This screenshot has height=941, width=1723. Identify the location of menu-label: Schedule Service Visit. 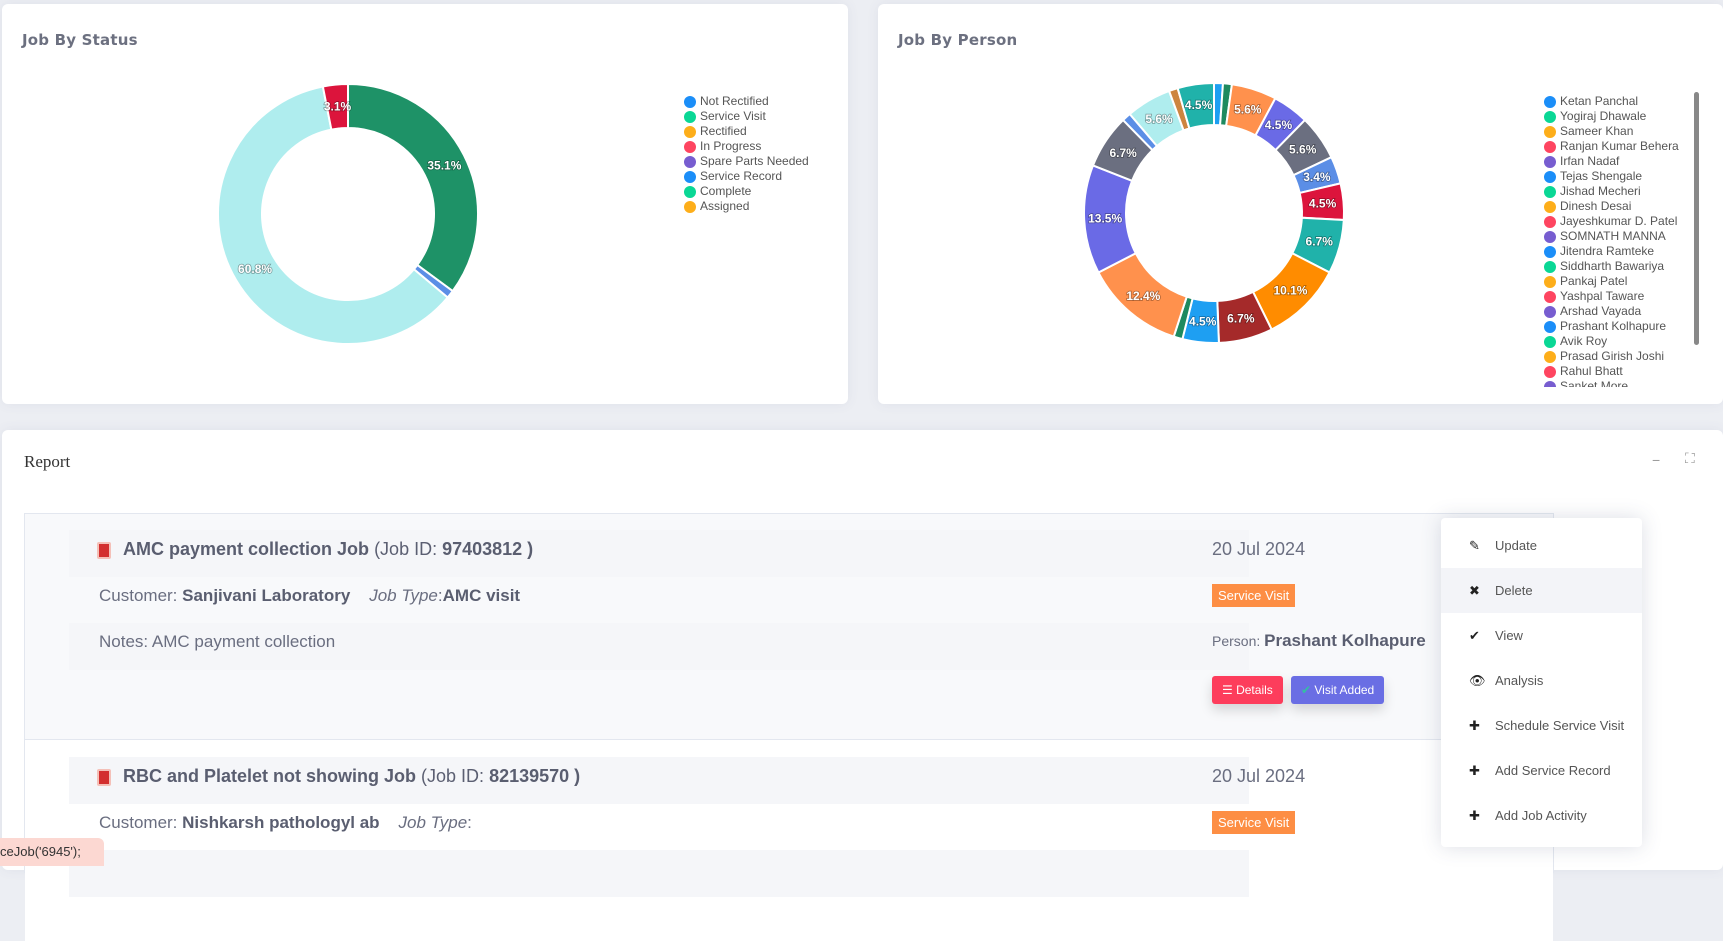
(1560, 725).